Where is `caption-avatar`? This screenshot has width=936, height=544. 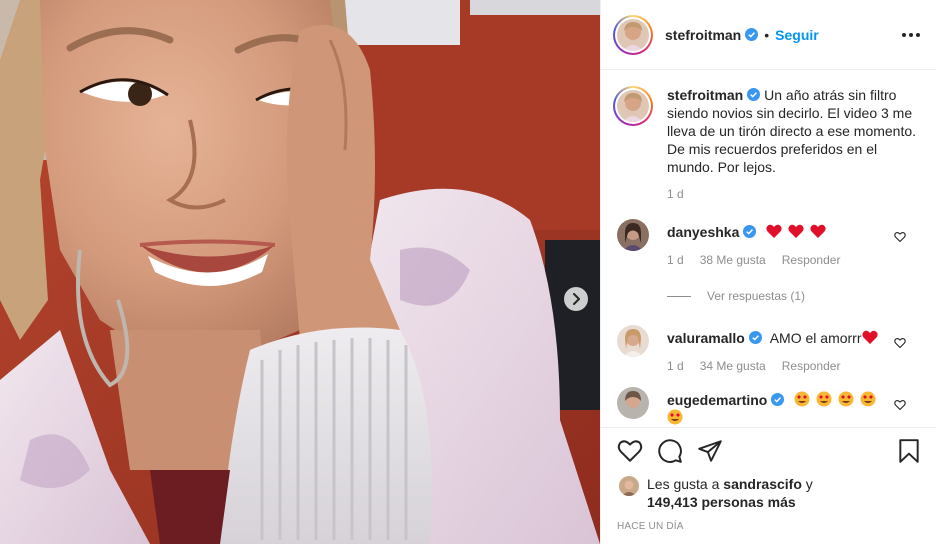 caption-avatar is located at coordinates (633, 106).